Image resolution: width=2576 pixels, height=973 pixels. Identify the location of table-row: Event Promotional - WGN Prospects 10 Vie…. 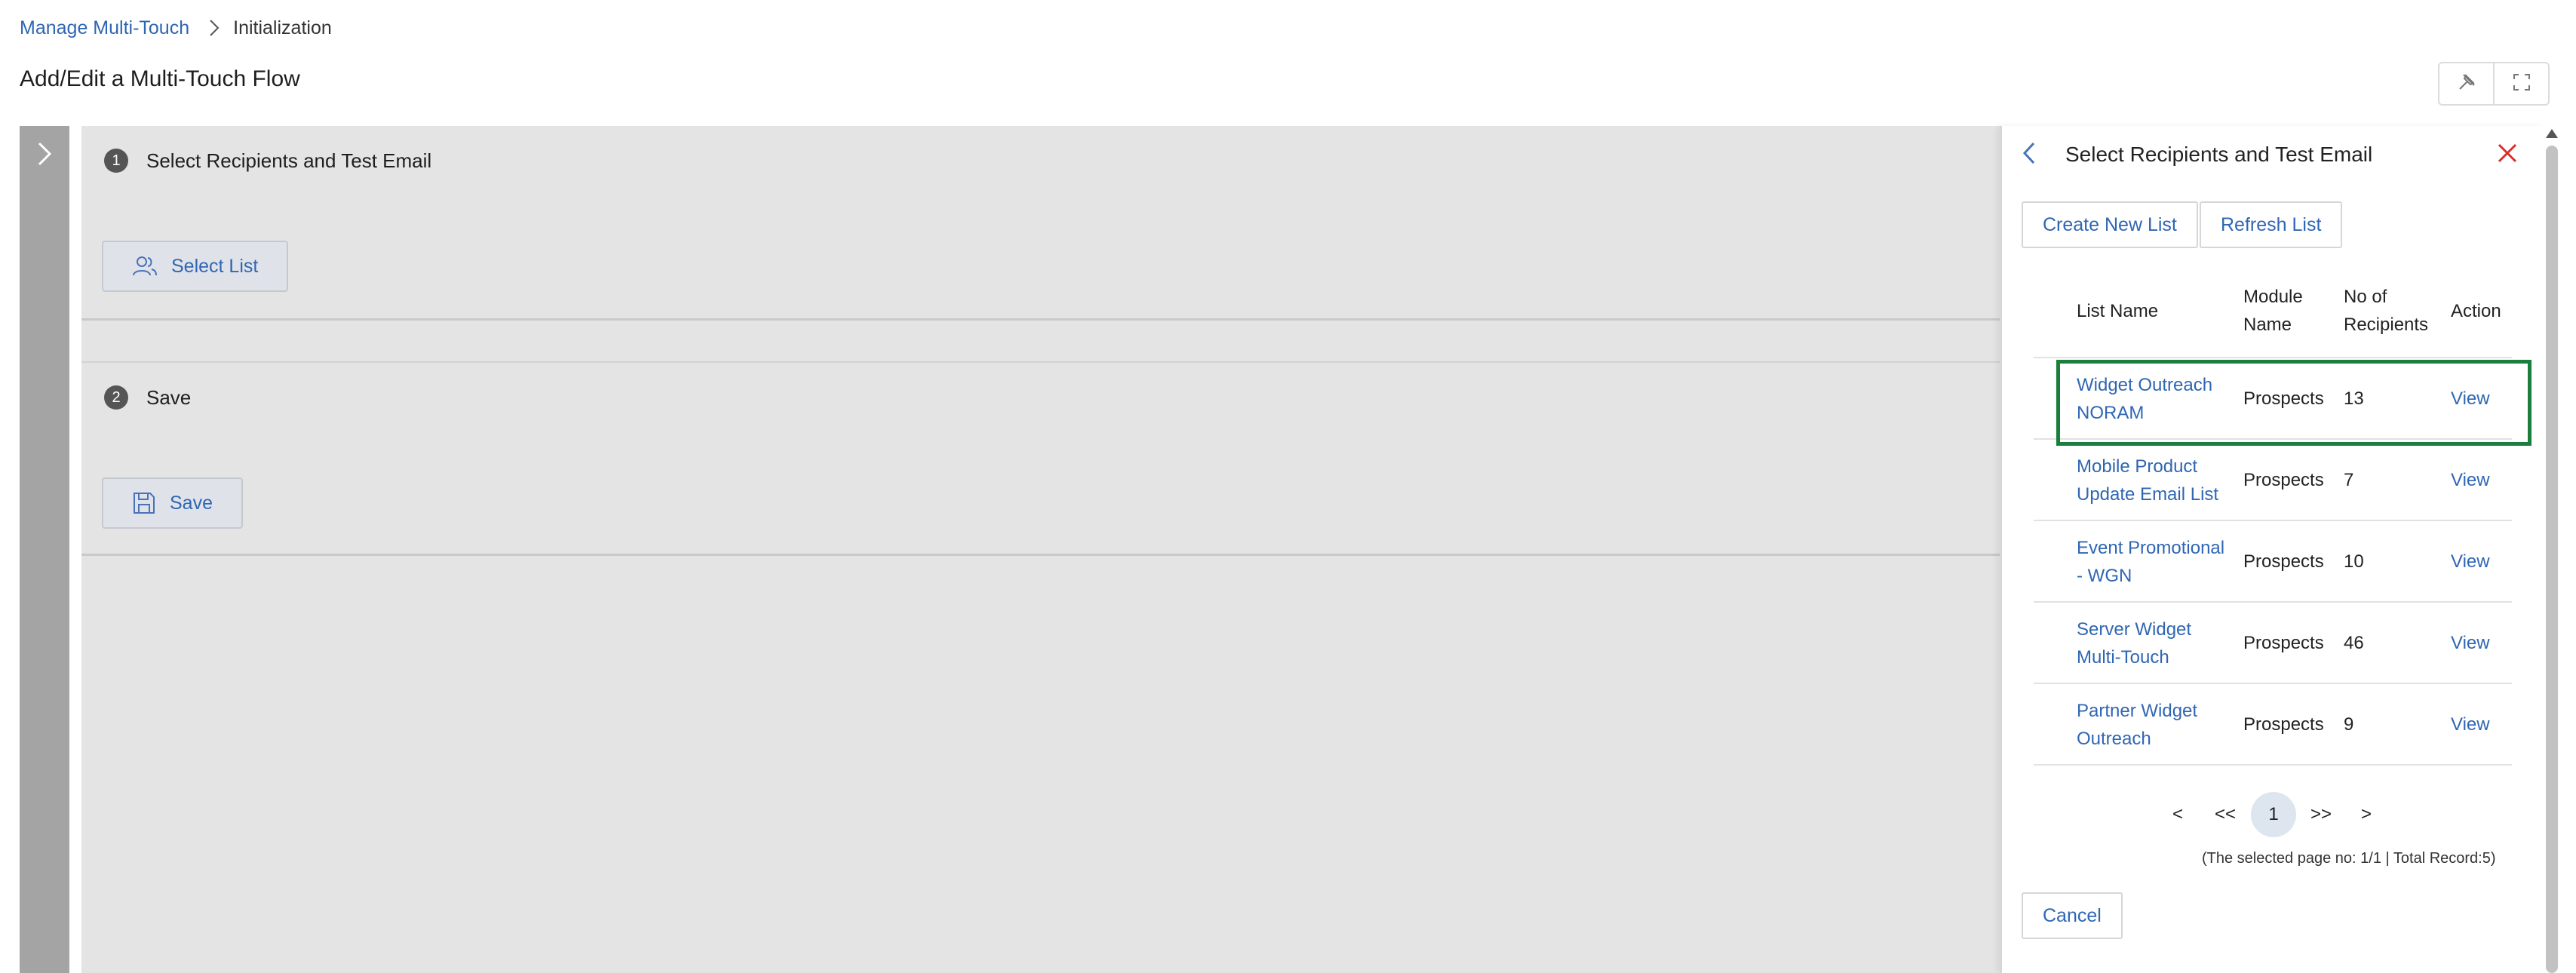
(2273, 562).